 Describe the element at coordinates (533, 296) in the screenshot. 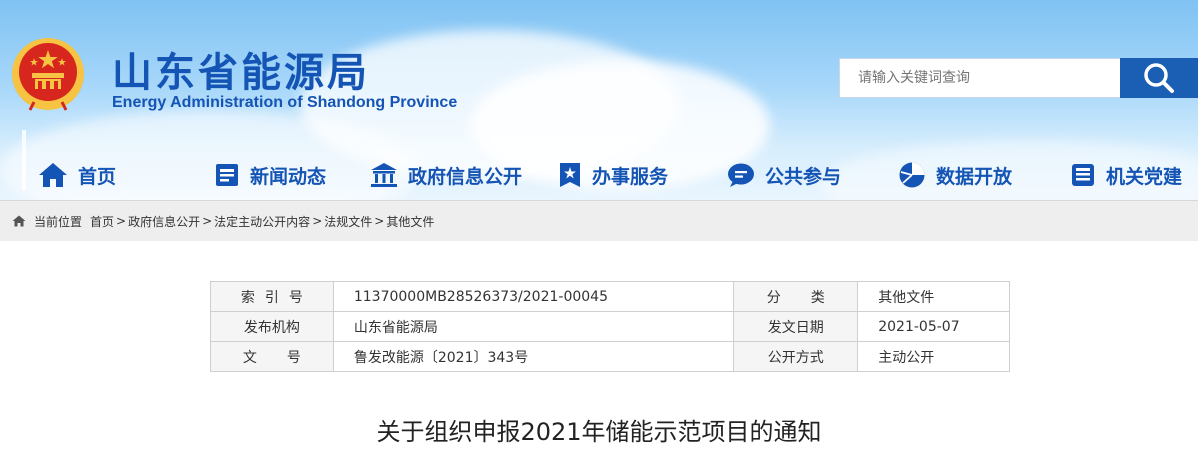

I see `index-value: 11370000MB28526373/2021-00045` at that location.